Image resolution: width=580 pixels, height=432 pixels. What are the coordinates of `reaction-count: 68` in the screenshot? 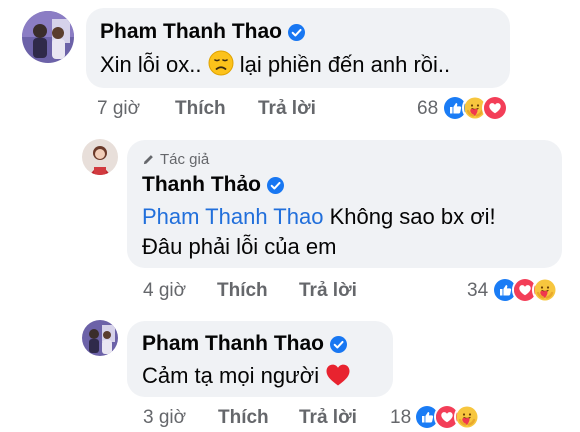 It's located at (427, 109).